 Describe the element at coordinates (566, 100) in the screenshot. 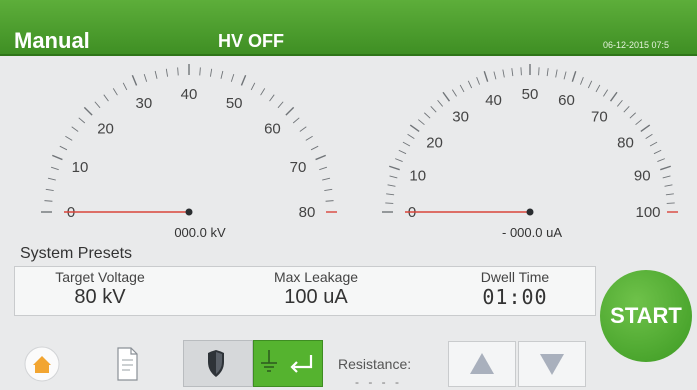

I see `leakage-gauge-tick-label: 60` at that location.